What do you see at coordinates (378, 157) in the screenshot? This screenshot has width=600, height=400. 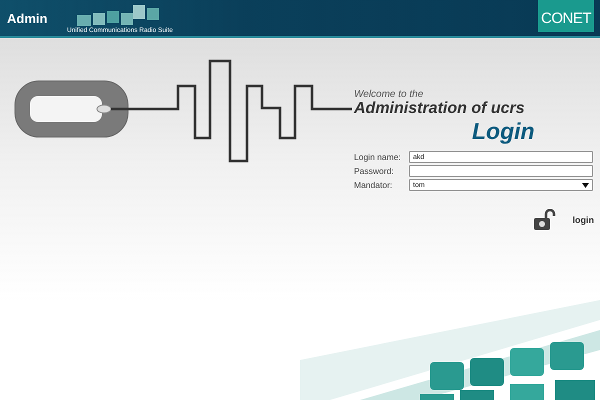 I see `field-label: Login name:` at bounding box center [378, 157].